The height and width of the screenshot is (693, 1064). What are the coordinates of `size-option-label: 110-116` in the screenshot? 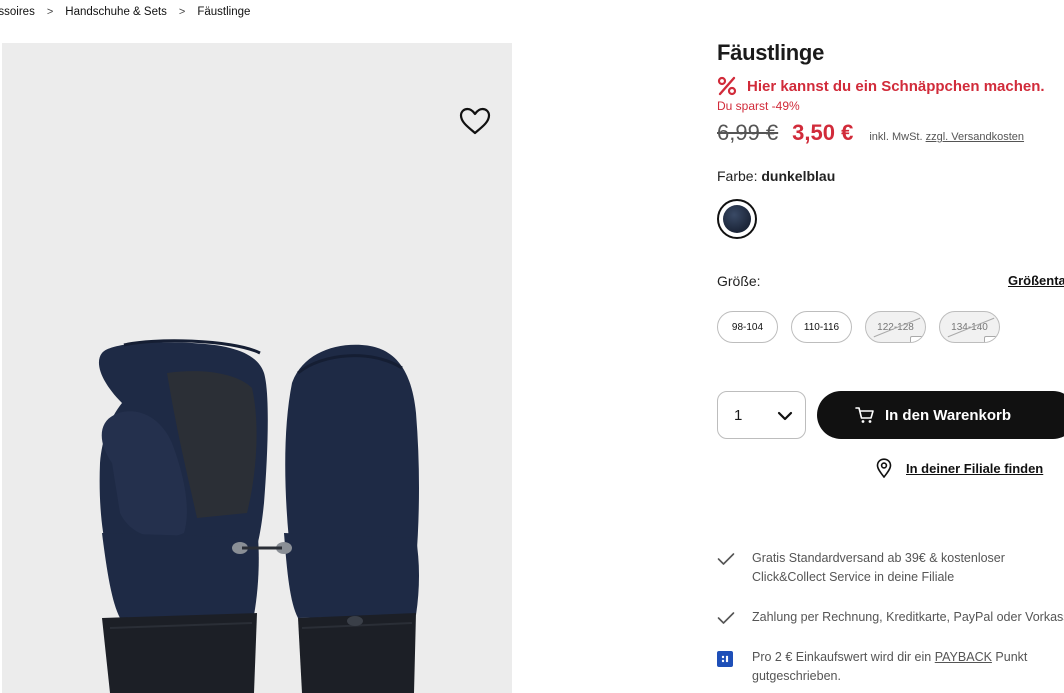 It's located at (821, 327).